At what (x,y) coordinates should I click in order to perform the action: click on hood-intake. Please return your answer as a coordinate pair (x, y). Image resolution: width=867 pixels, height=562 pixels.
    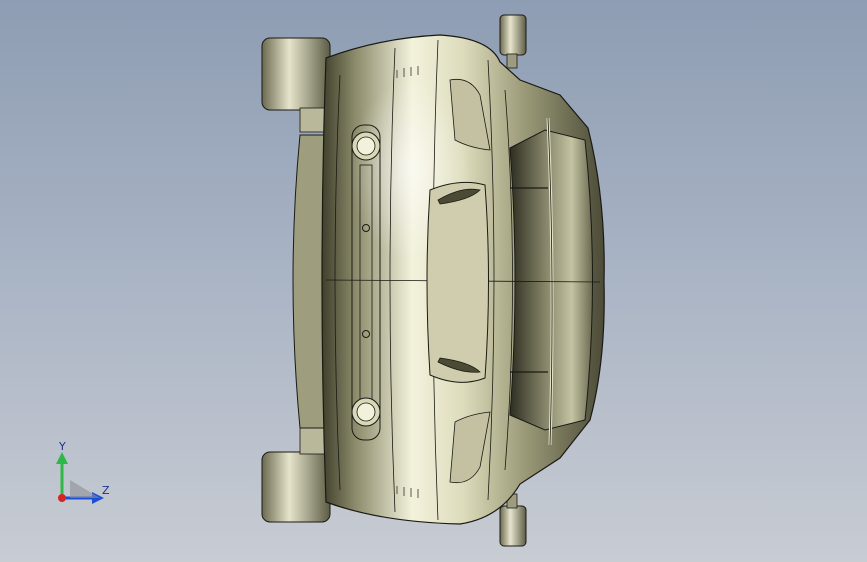
    Looking at the image, I should click on (457, 282).